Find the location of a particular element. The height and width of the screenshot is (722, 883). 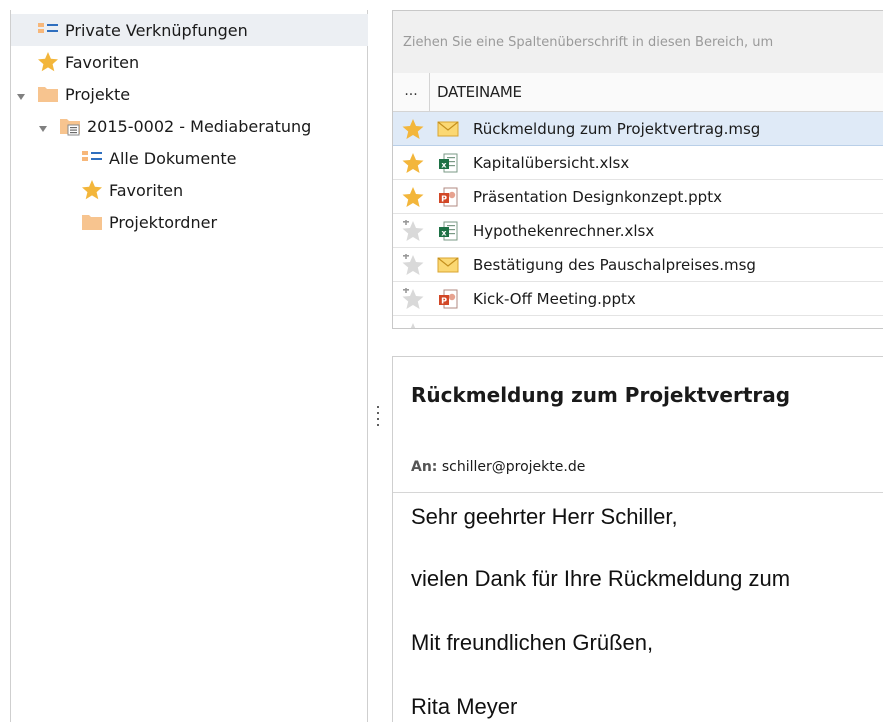

tree-item-private-verknuepfungen: Private Verknüpfungen is located at coordinates (189, 30).